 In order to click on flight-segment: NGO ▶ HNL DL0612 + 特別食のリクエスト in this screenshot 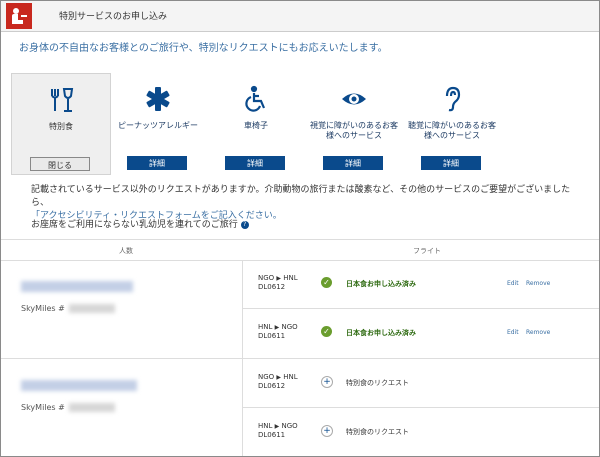, I will do `click(421, 383)`.